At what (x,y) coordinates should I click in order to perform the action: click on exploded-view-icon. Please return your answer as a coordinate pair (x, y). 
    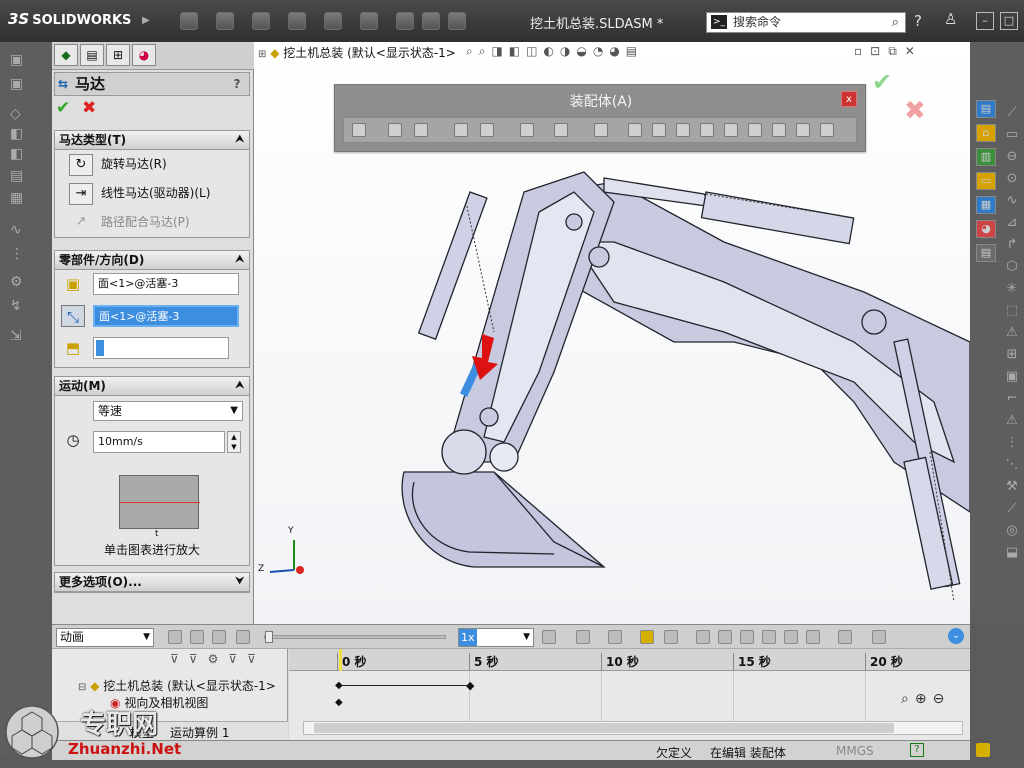
    Looking at the image, I should click on (683, 130).